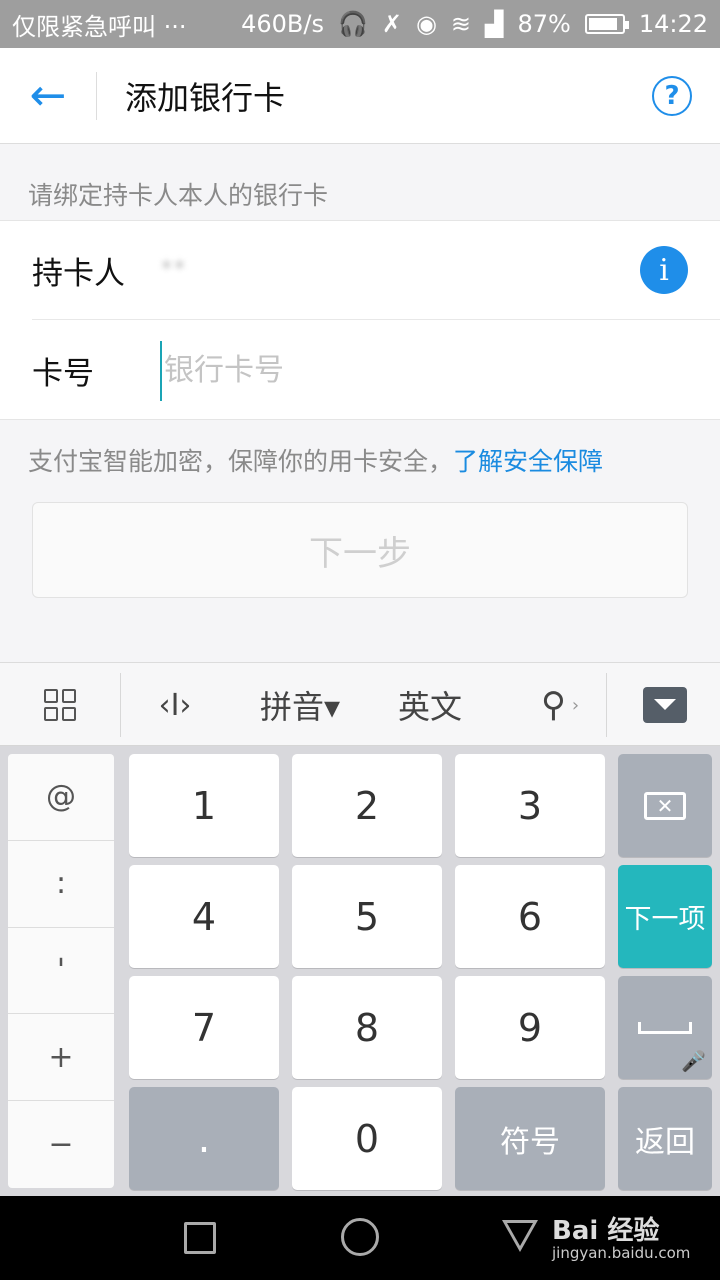  I want to click on backspace-key: ✕, so click(665, 805).